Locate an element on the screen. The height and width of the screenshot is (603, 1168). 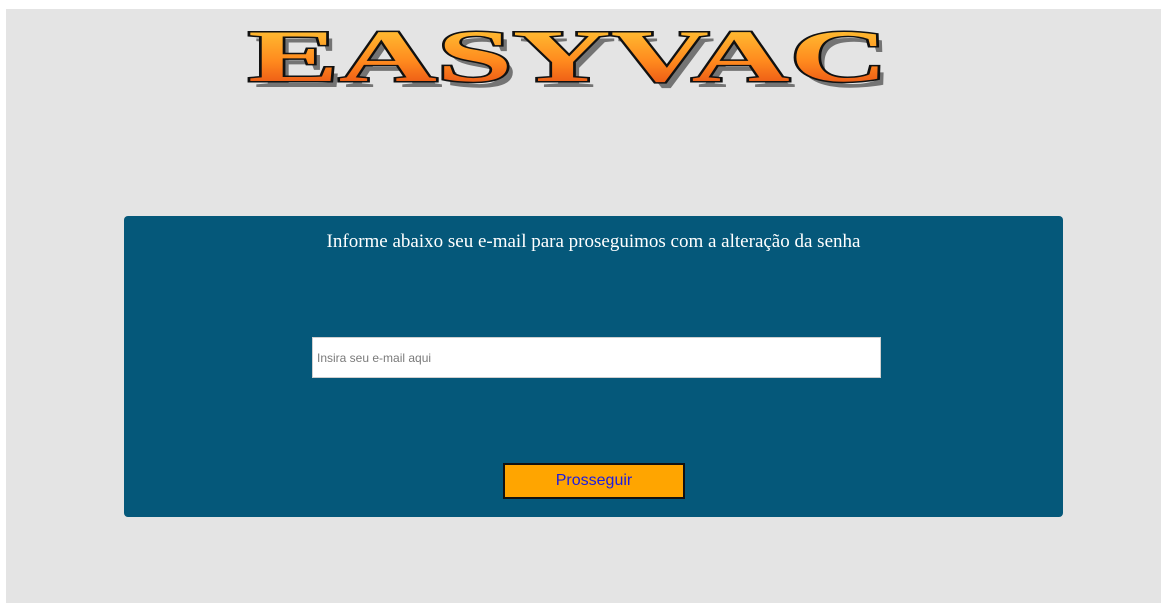
easyvac-logo: EASYVAC EASYVAC is located at coordinates (568, 53).